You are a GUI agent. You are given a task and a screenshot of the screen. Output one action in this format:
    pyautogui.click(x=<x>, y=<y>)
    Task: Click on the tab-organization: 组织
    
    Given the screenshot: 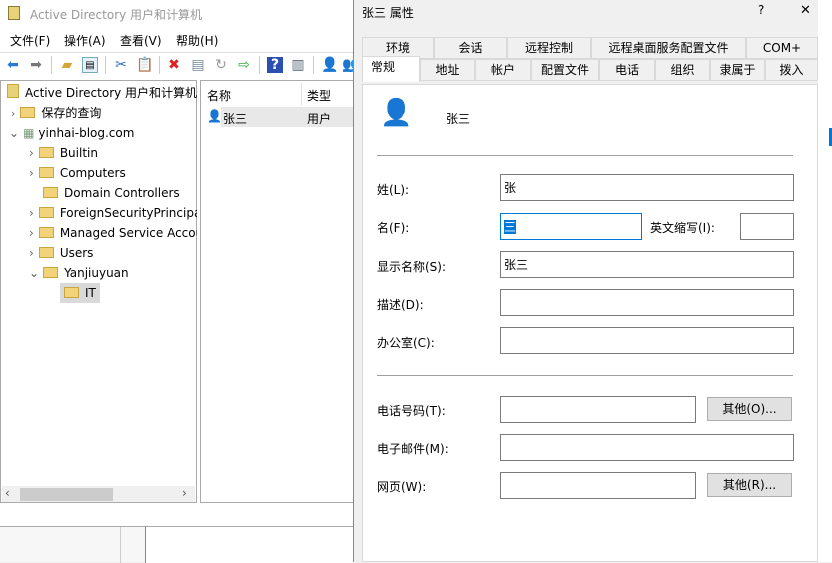 What is the action you would take?
    pyautogui.click(x=682, y=70)
    